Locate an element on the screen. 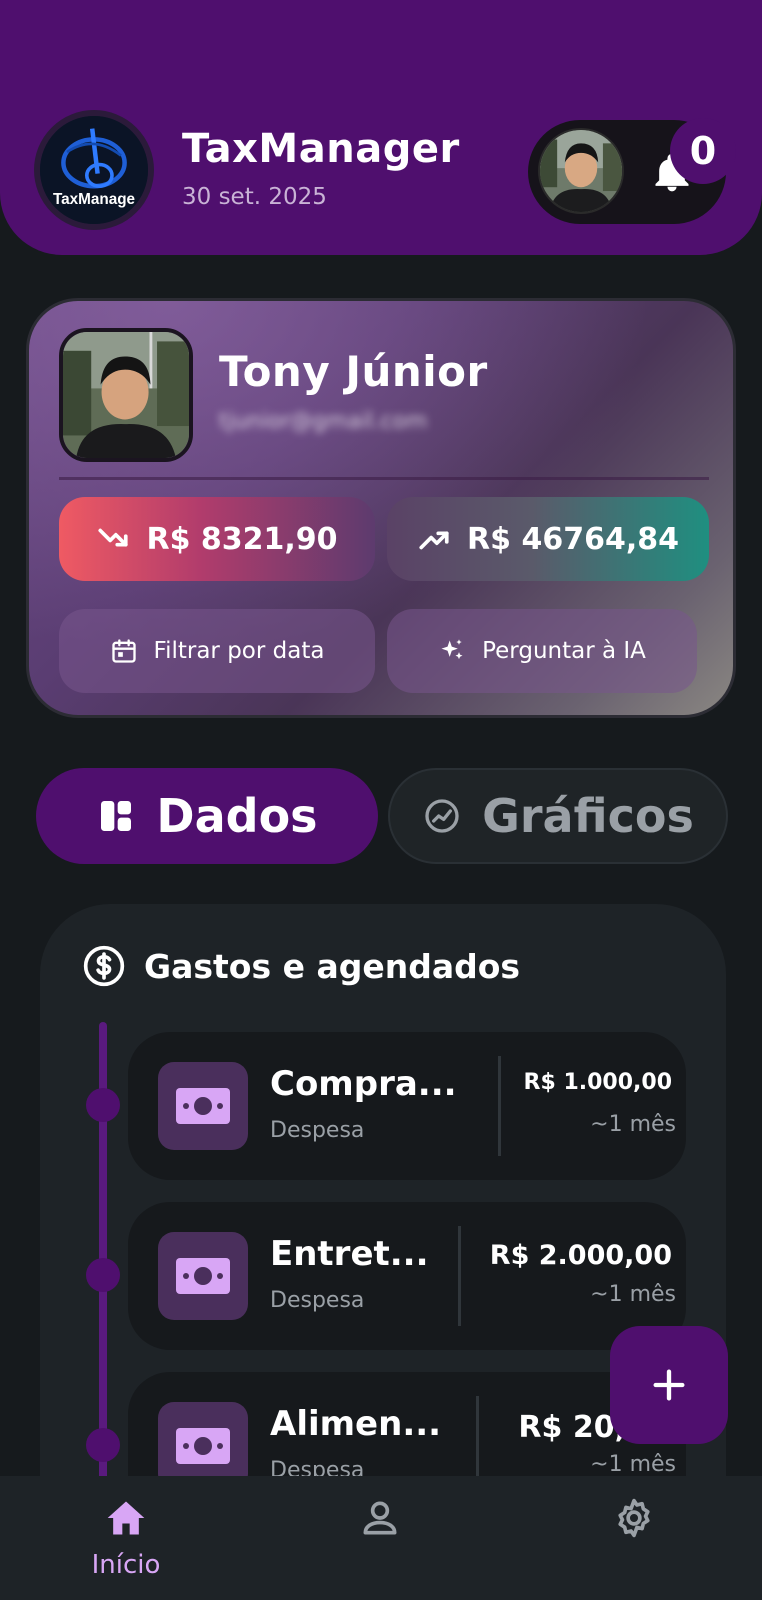 The width and height of the screenshot is (762, 1600). expense-total-card: R$ 8321,90 is located at coordinates (217, 539).